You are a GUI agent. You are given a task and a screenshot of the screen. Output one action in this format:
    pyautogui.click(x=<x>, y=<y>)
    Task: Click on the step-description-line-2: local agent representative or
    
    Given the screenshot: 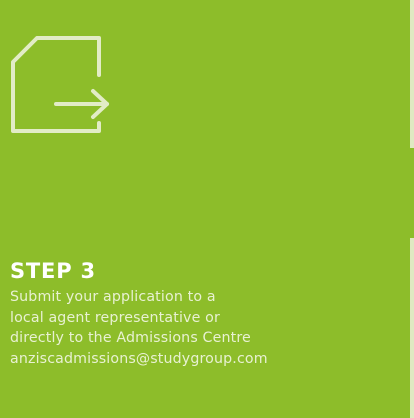 What is the action you would take?
    pyautogui.click(x=115, y=317)
    